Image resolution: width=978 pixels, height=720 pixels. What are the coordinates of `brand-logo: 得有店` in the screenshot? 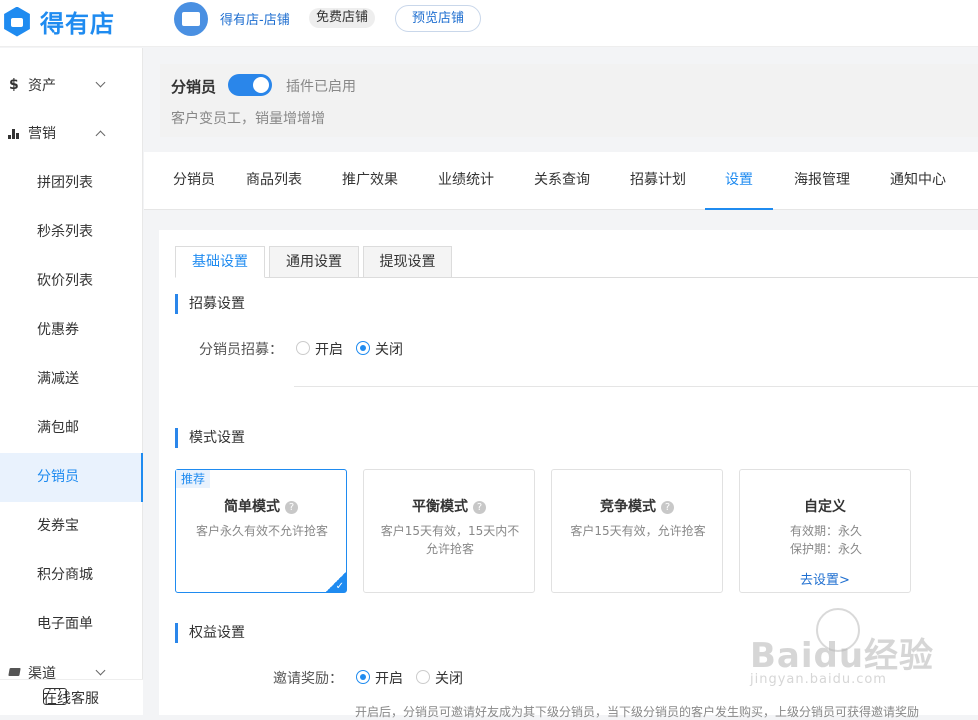 It's located at (58, 21).